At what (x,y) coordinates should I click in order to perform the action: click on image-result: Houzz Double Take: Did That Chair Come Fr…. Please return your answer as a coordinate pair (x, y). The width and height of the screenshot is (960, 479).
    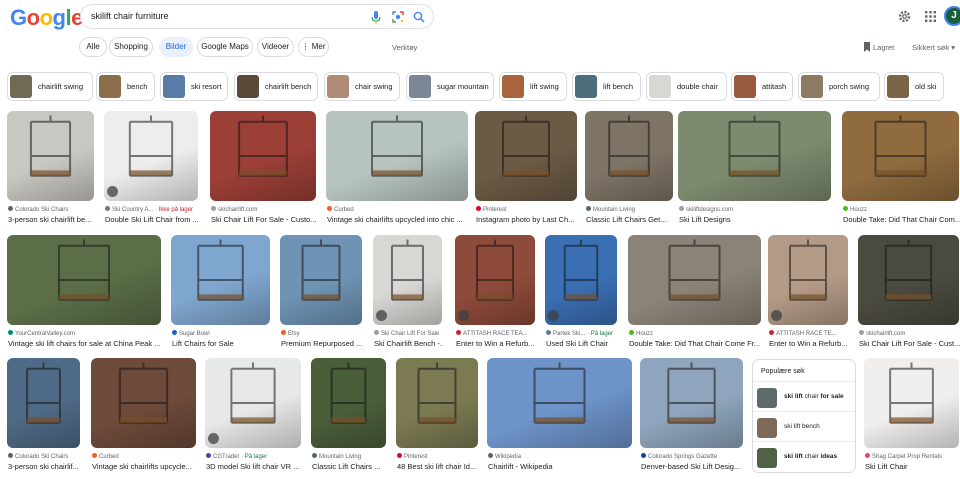
    Looking at the image, I should click on (694, 292).